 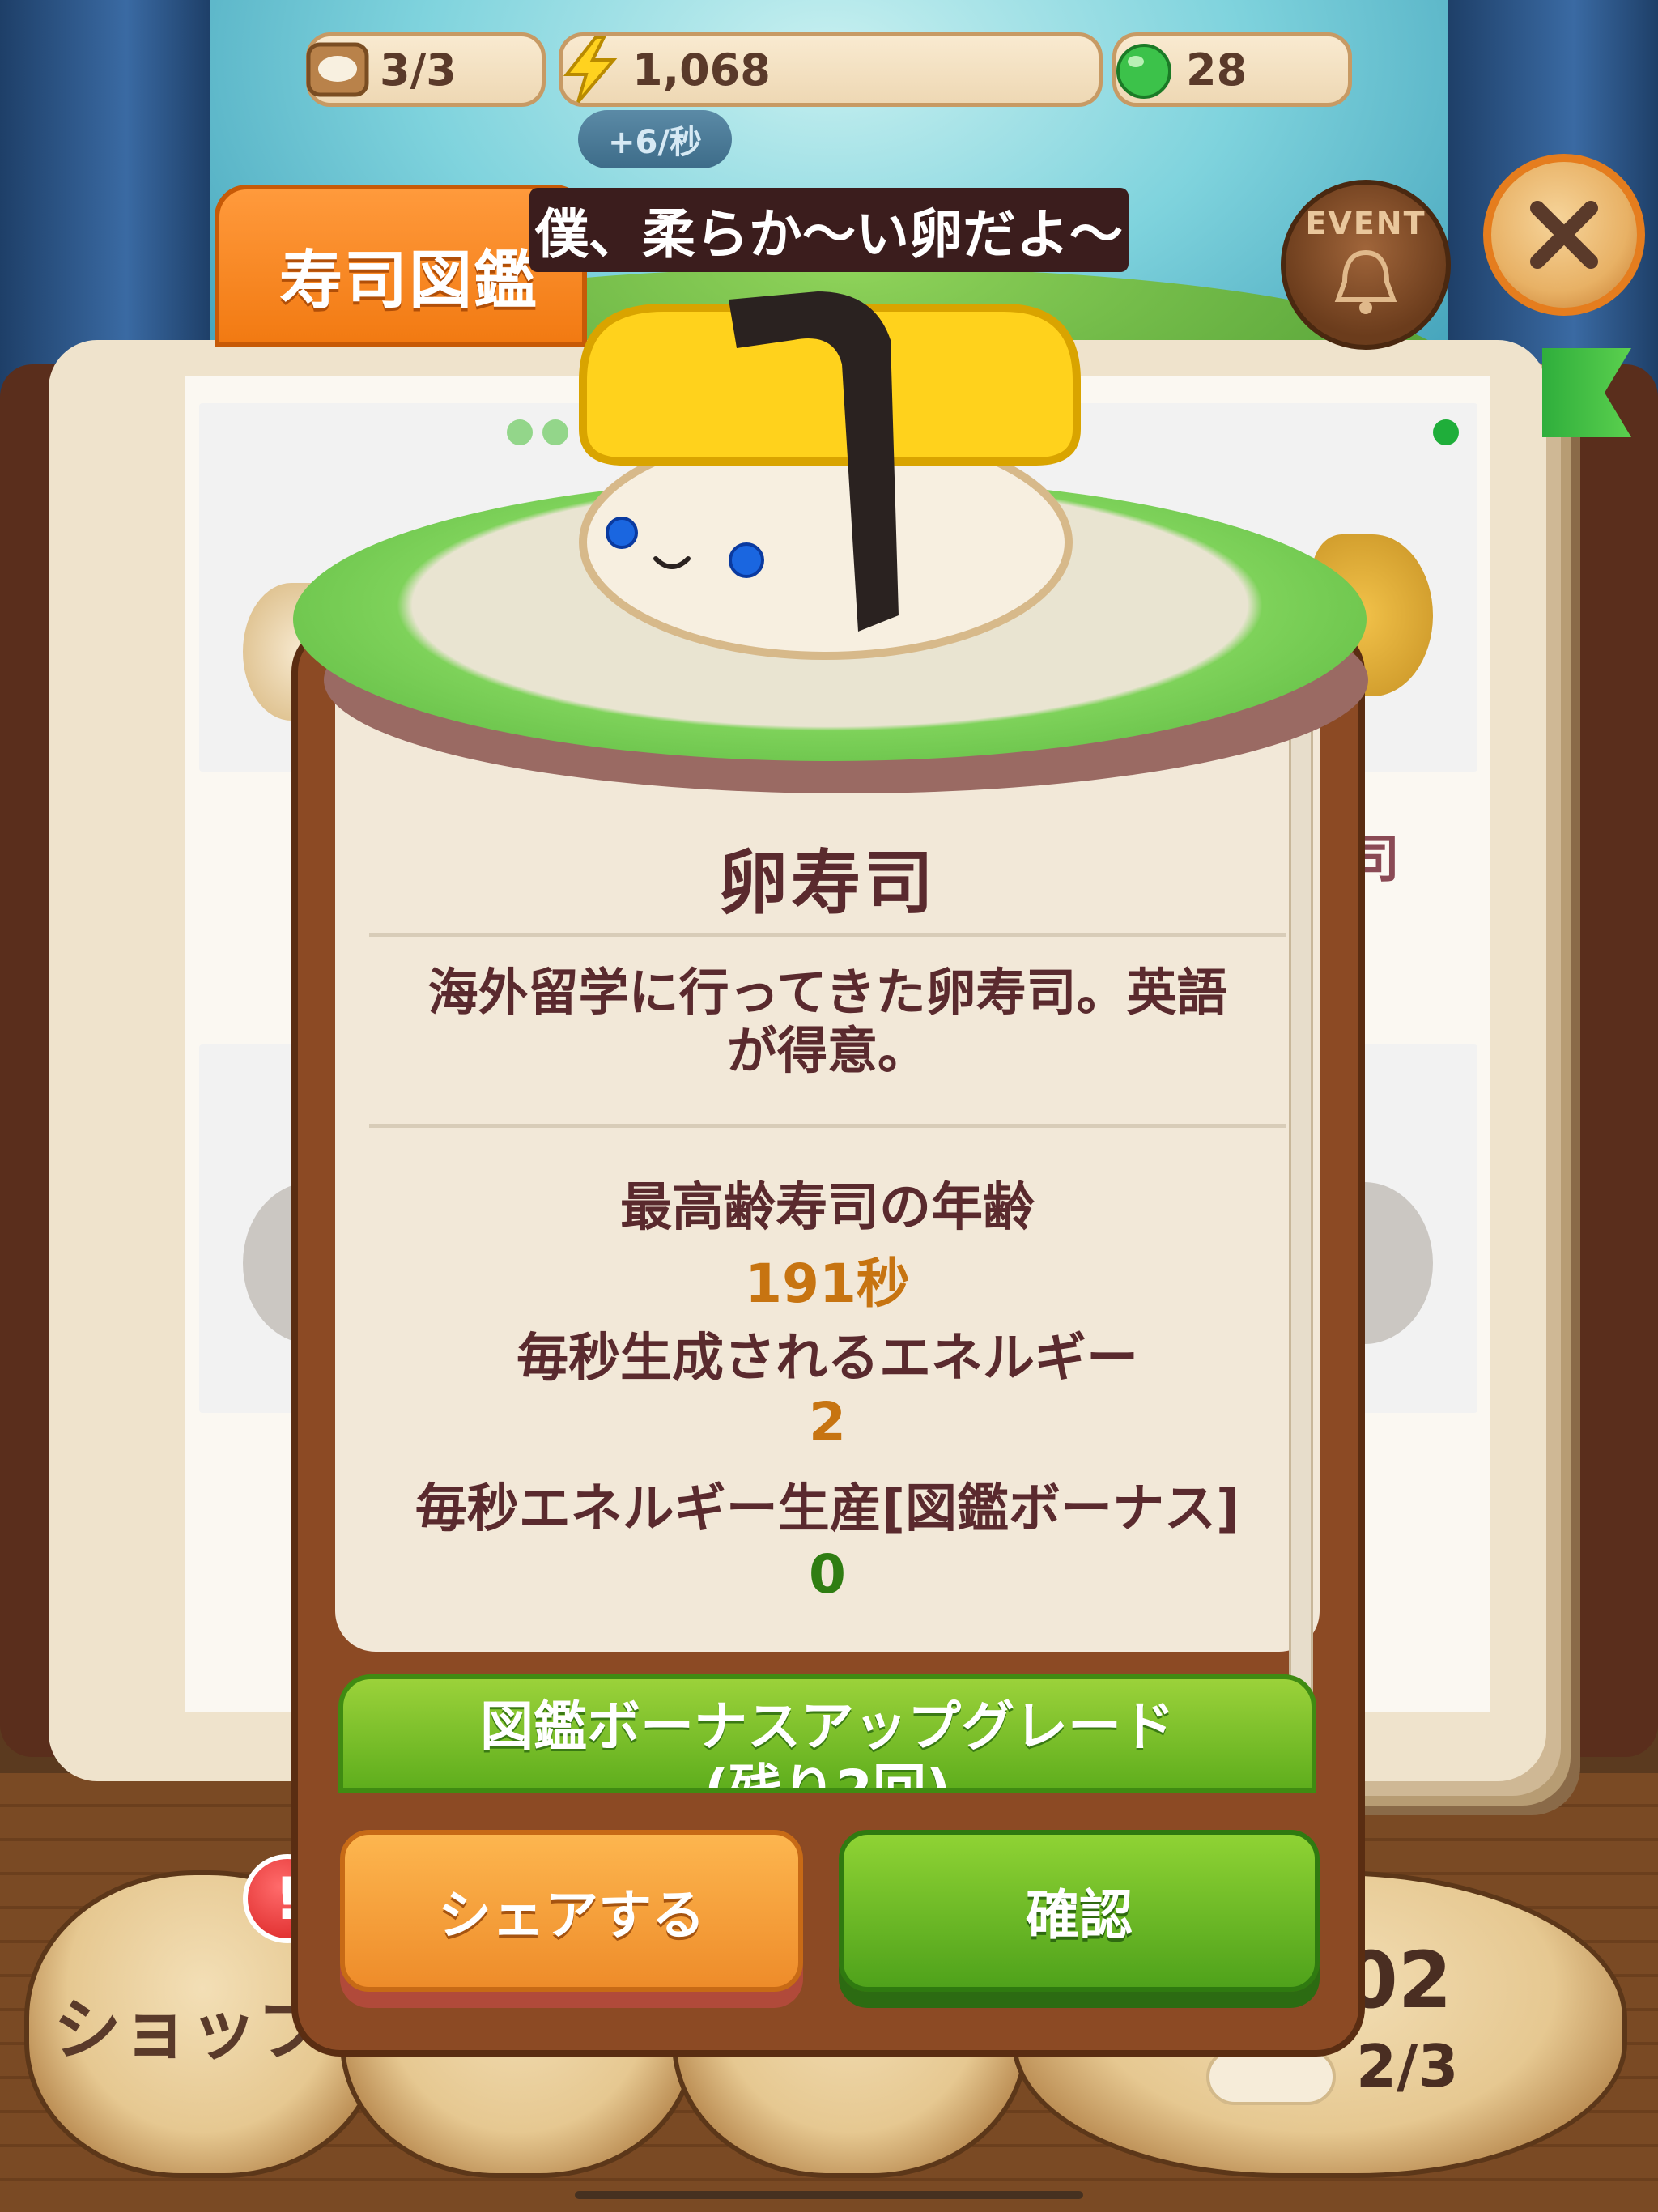 I want to click on stat-label-oldest-age: 最高齢寿司の年齢, so click(x=827, y=1208).